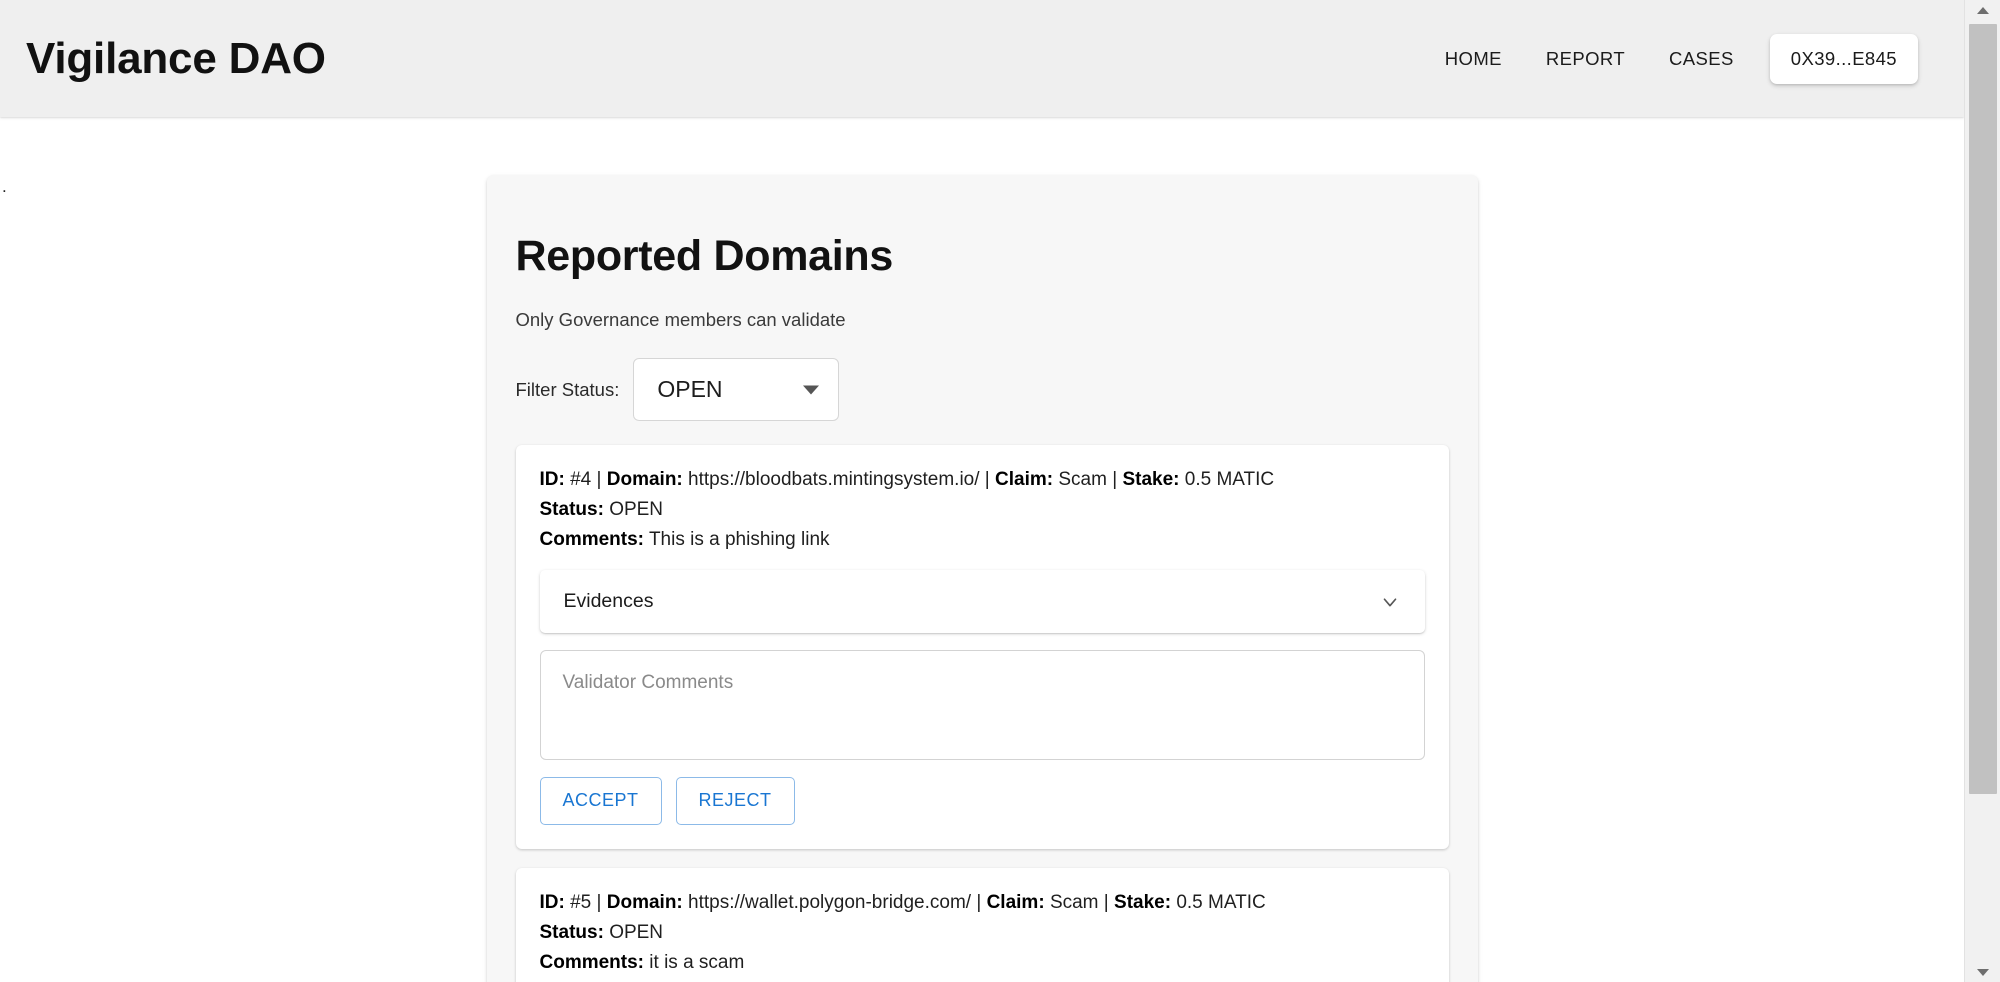  I want to click on scrollbar-down-arrow, so click(1982, 972).